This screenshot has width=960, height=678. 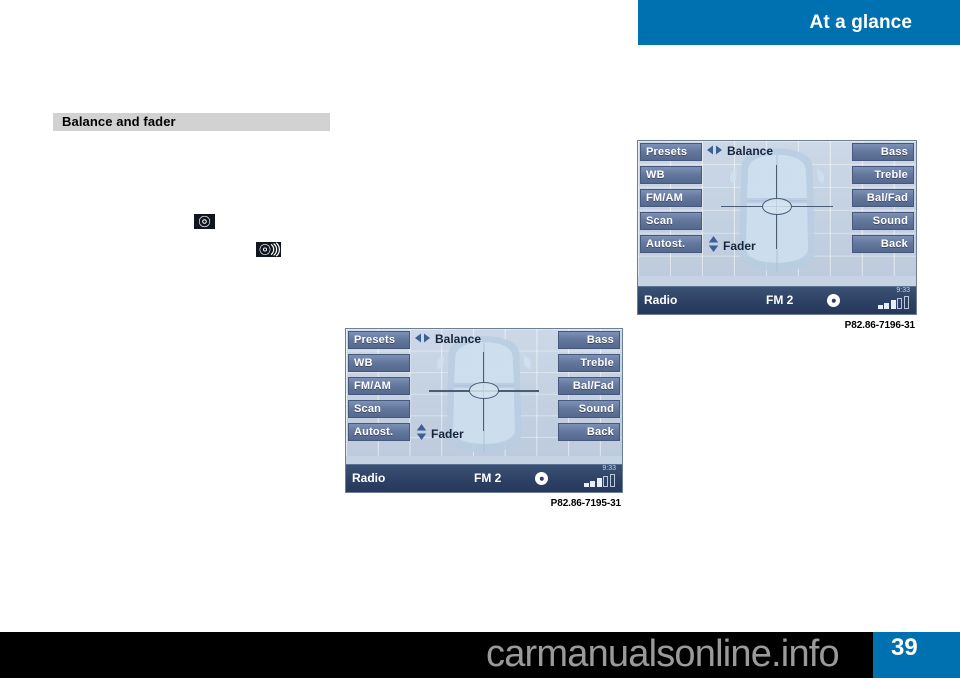 What do you see at coordinates (799, 22) in the screenshot?
I see `running-head-banner: At a glance` at bounding box center [799, 22].